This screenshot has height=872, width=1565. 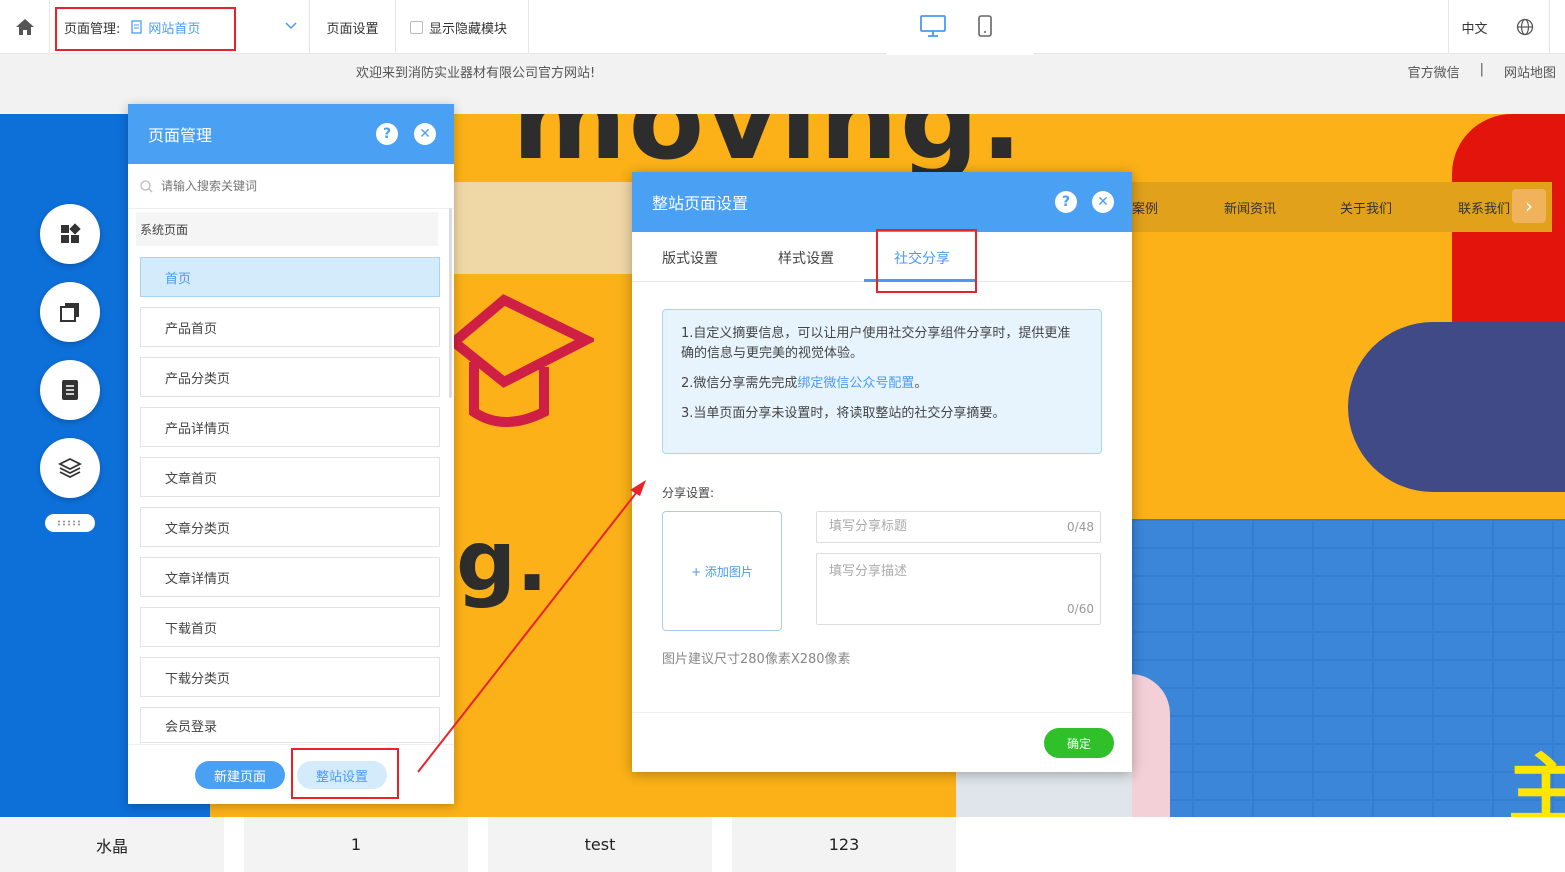 What do you see at coordinates (342, 775) in the screenshot?
I see `site-settings-button: 整站设置` at bounding box center [342, 775].